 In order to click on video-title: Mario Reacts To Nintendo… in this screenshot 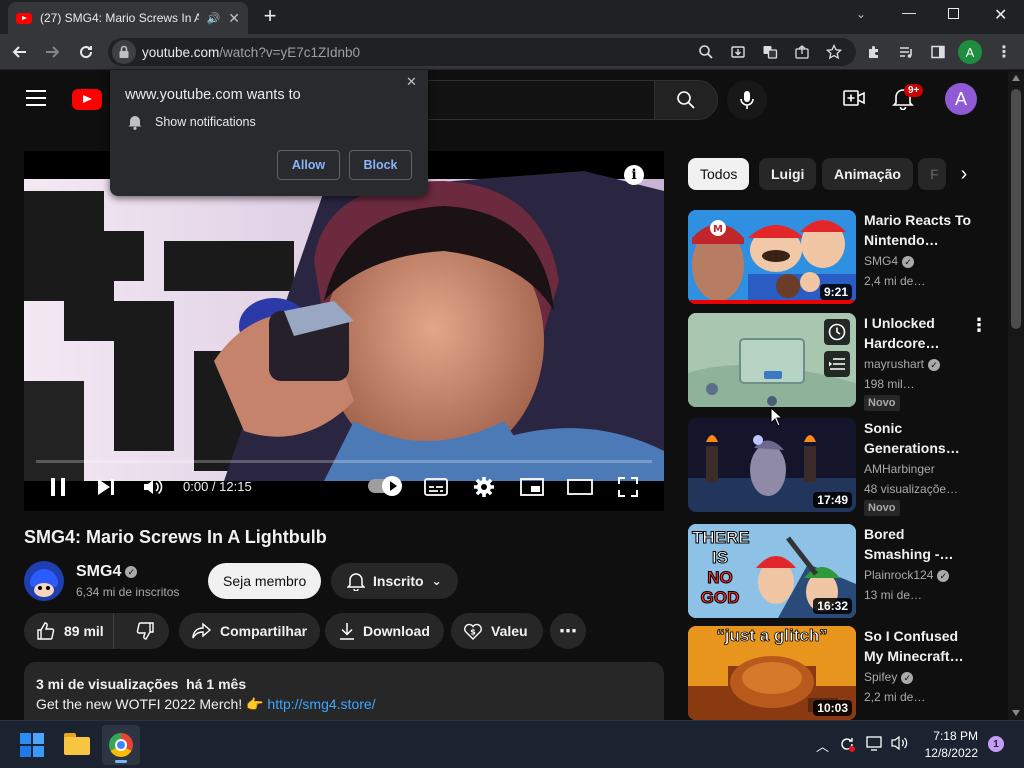, I will do `click(919, 230)`.